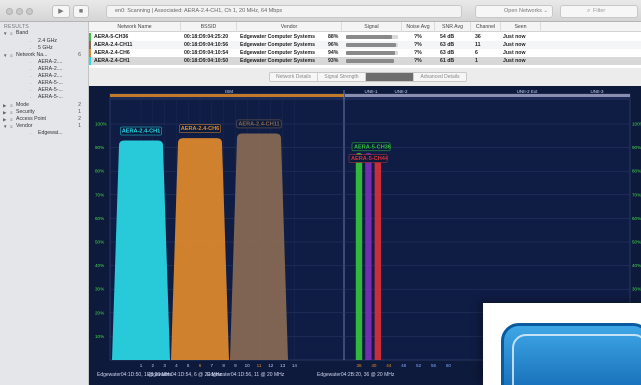 The height and width of the screenshot is (385, 641). I want to click on x-tick-label: 5, so click(188, 365).